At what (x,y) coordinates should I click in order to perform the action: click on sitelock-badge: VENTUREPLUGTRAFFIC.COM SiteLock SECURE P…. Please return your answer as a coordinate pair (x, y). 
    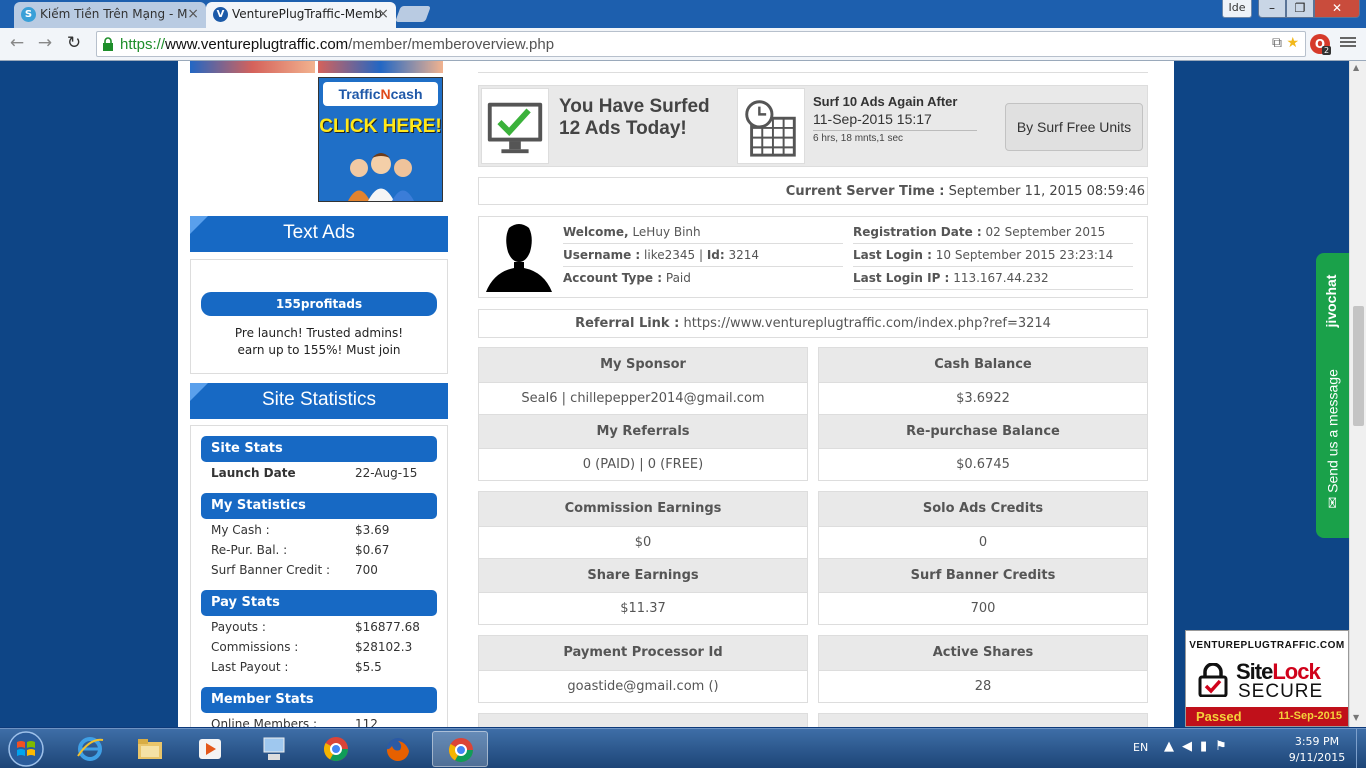
    Looking at the image, I should click on (1267, 678).